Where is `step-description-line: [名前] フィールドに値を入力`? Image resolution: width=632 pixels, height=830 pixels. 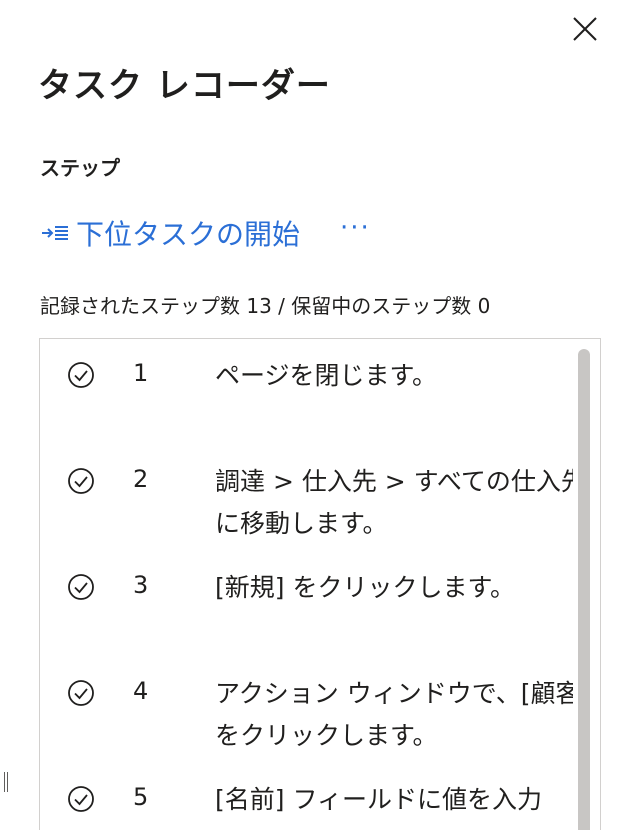
step-description-line: [名前] フィールドに値を入力 is located at coordinates (378, 799).